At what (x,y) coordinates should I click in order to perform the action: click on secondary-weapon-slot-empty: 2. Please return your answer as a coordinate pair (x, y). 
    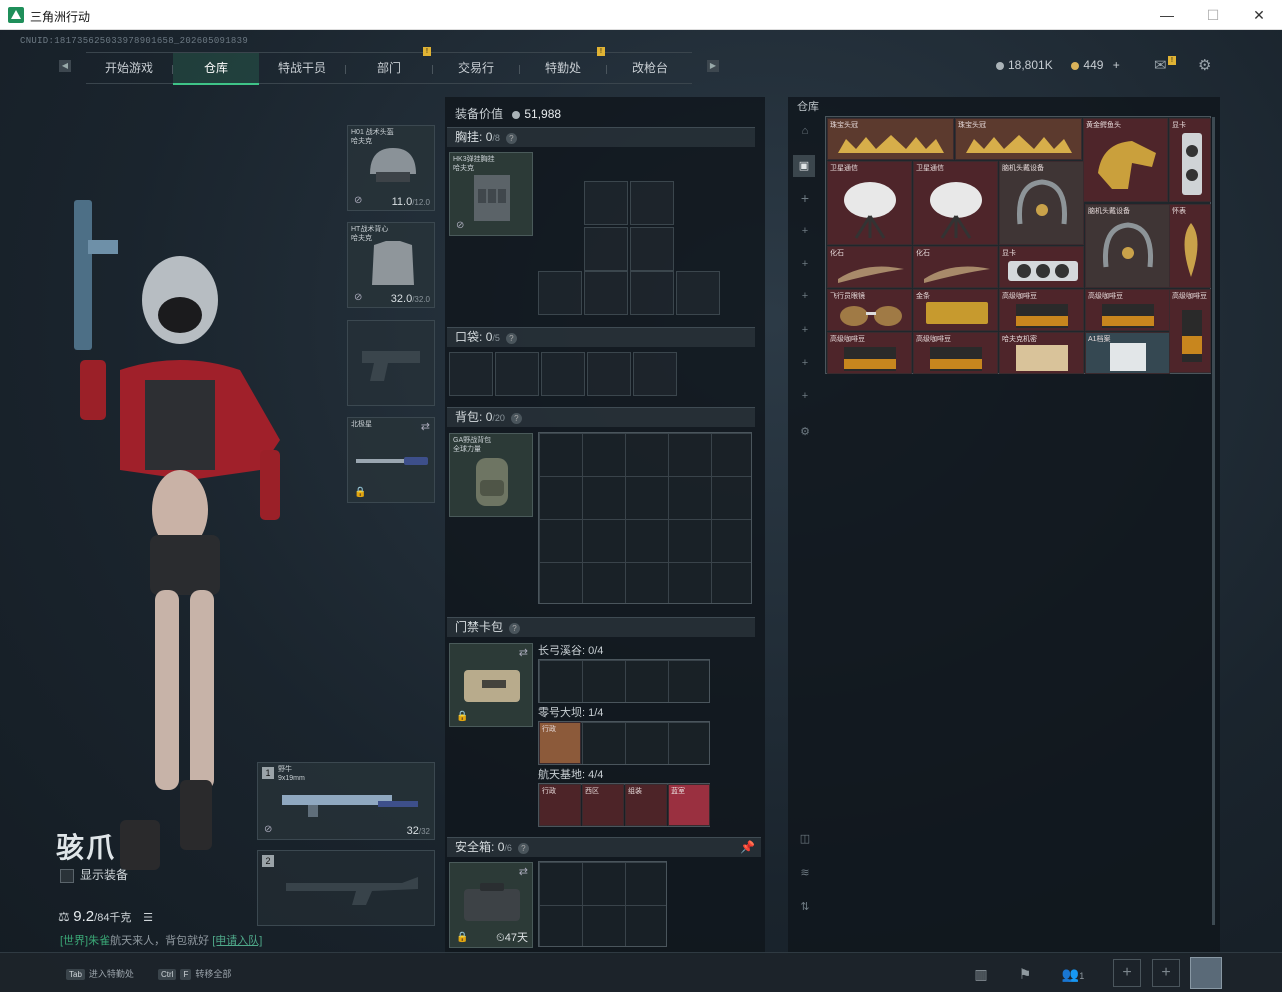
    Looking at the image, I should click on (346, 888).